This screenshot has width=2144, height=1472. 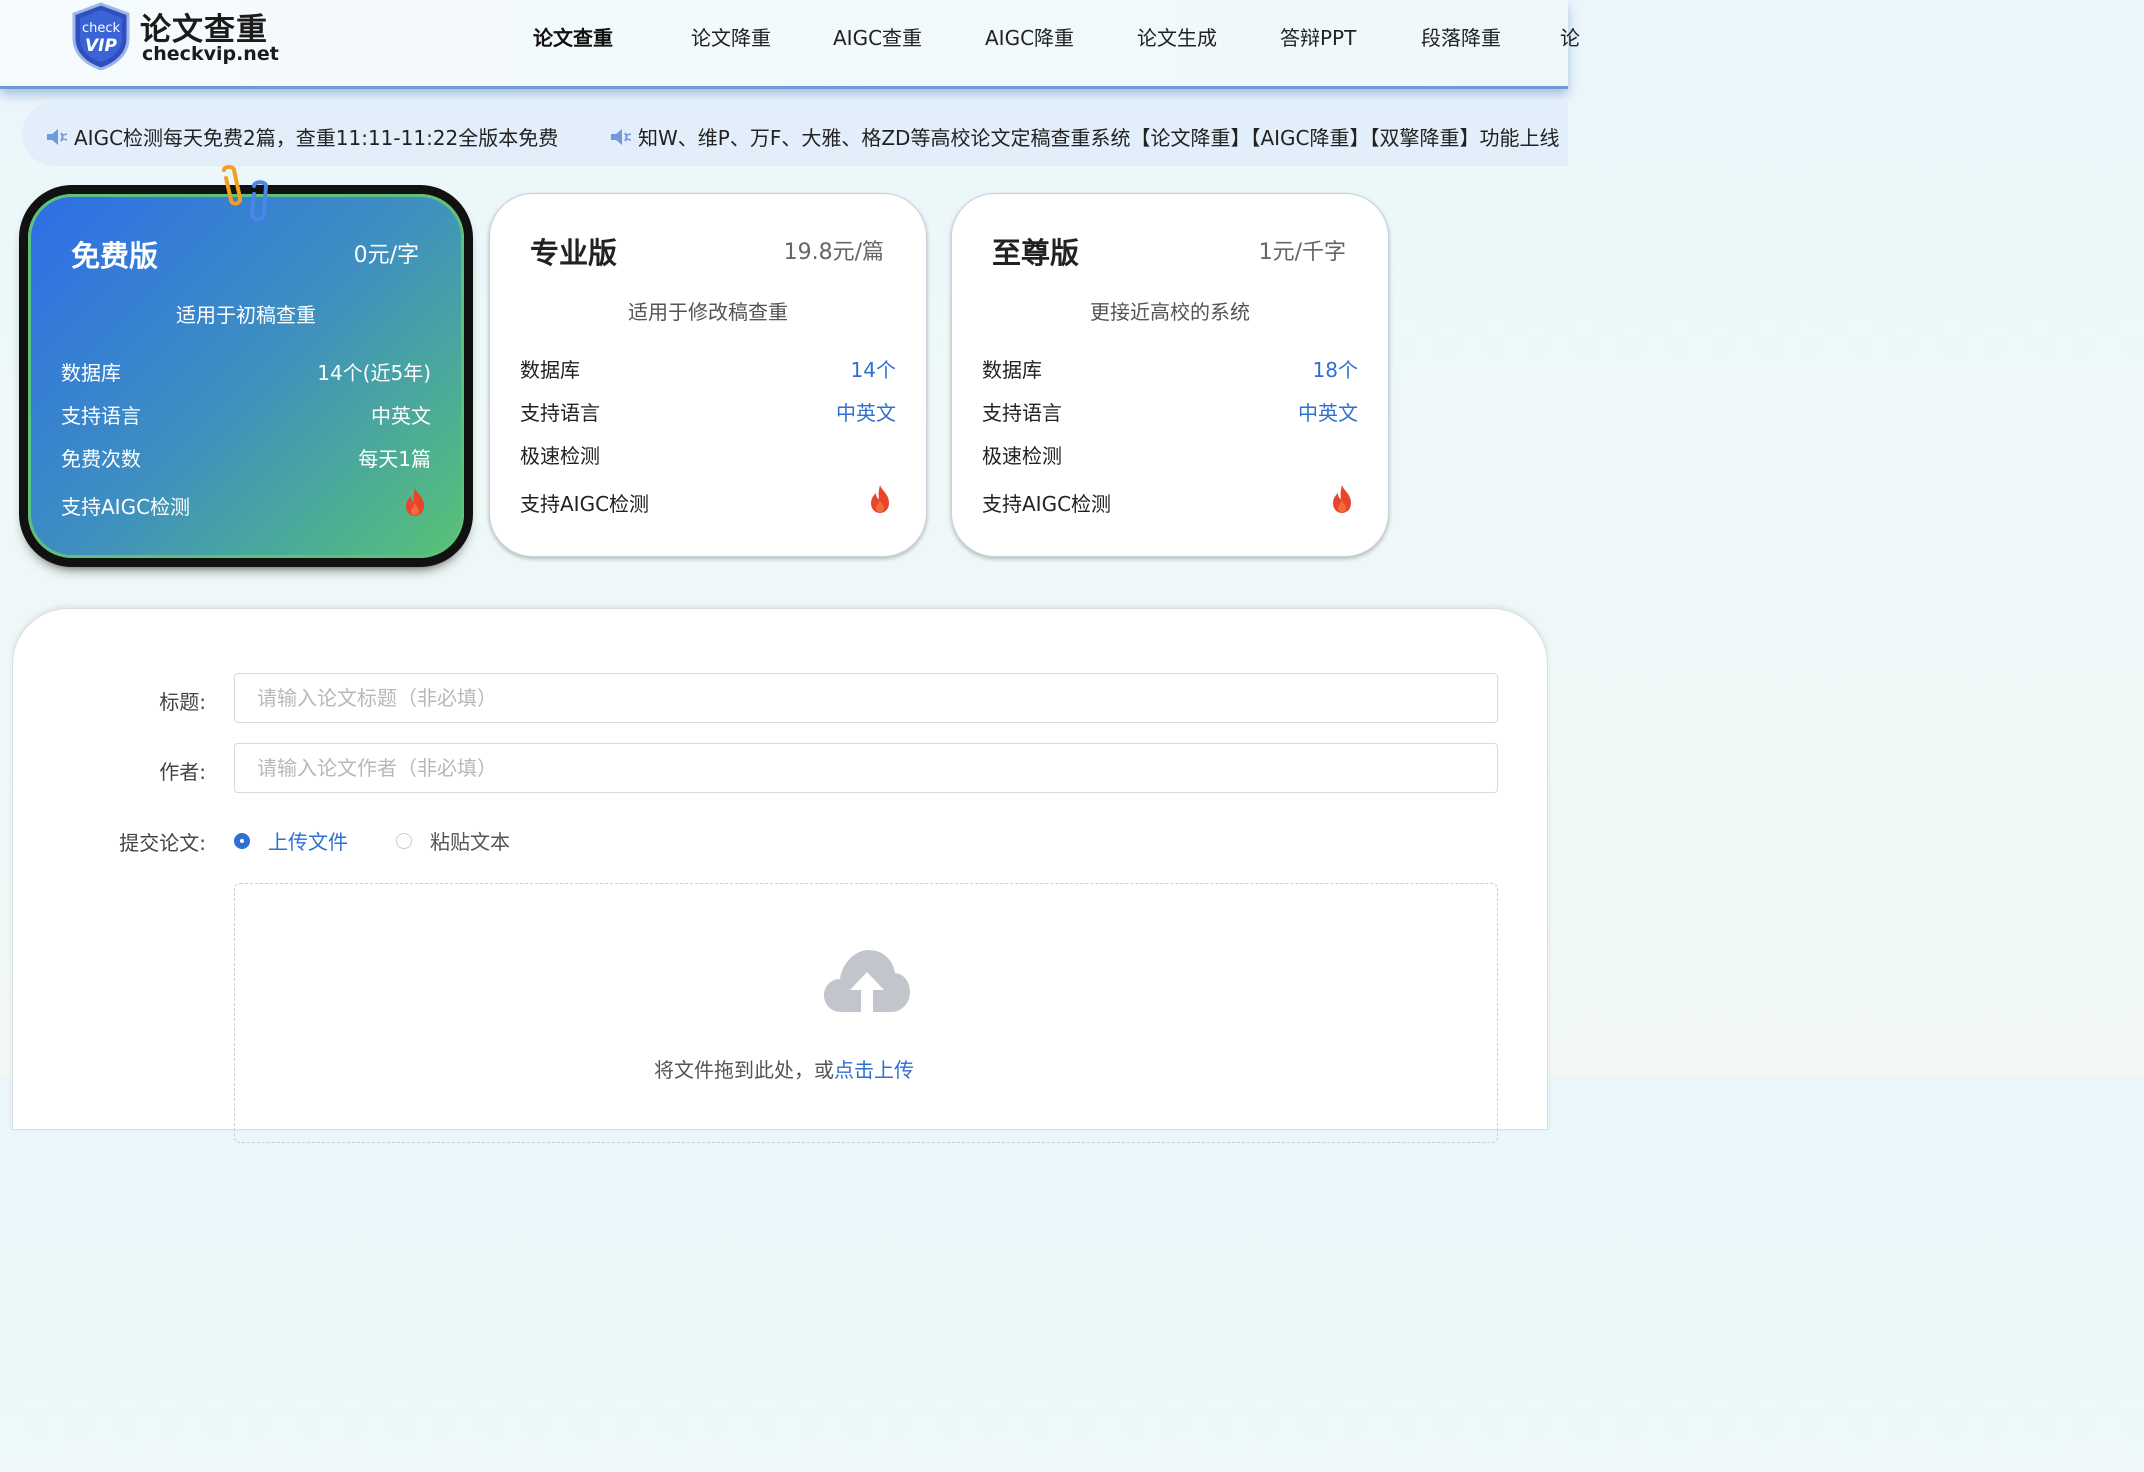 I want to click on brand-domain: checkvip.net, so click(x=210, y=54).